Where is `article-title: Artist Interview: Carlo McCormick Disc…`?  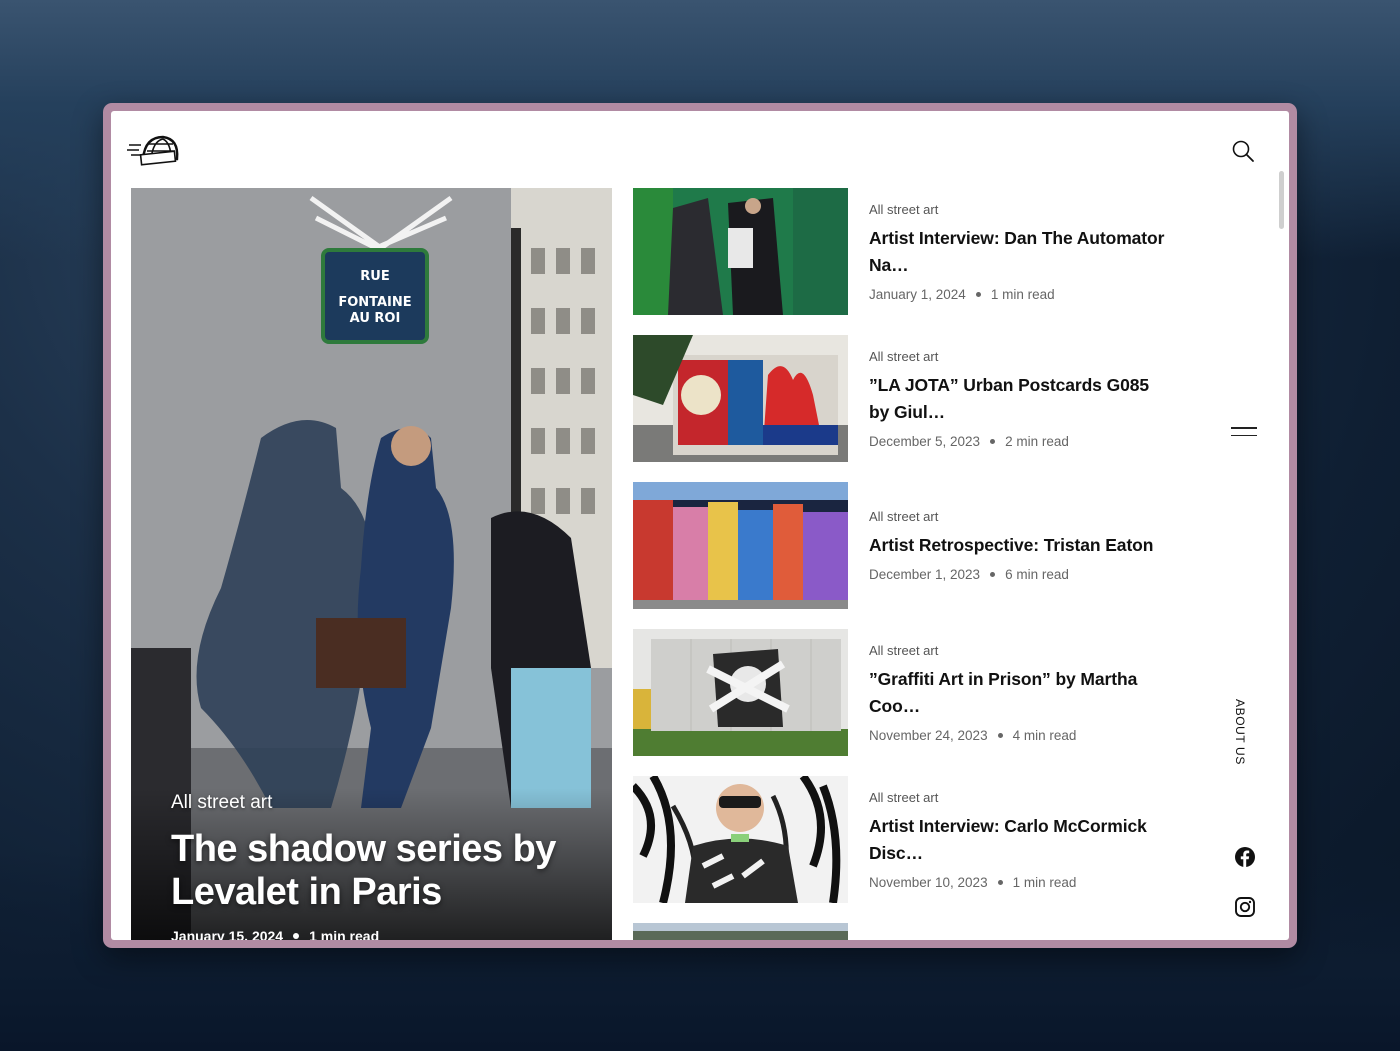
article-title: Artist Interview: Carlo McCormick Disc… is located at coordinates (1021, 840).